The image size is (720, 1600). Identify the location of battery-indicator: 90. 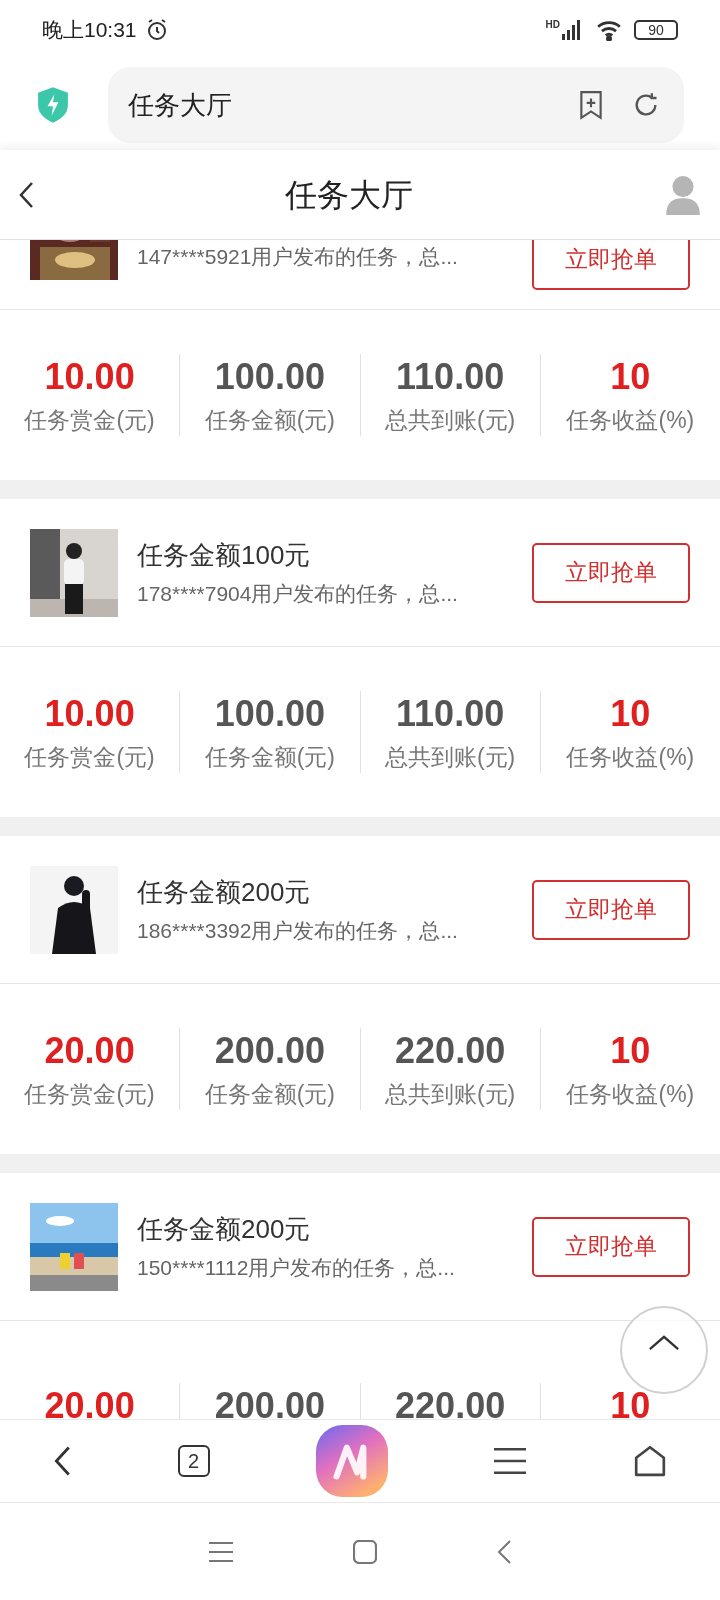
(656, 30).